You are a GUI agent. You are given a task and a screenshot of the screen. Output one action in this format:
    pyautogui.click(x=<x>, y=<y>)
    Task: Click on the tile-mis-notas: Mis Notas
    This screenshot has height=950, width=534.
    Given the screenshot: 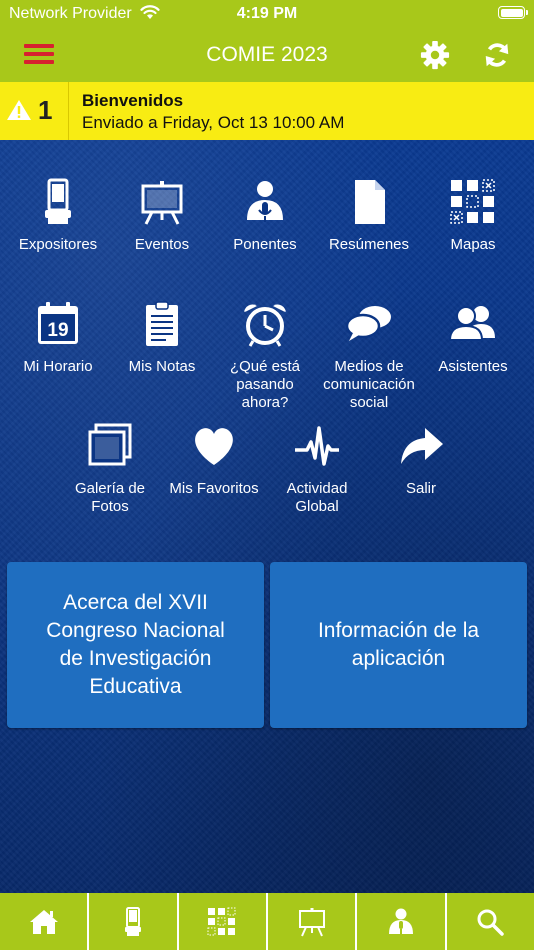 What is the action you would take?
    pyautogui.click(x=162, y=338)
    